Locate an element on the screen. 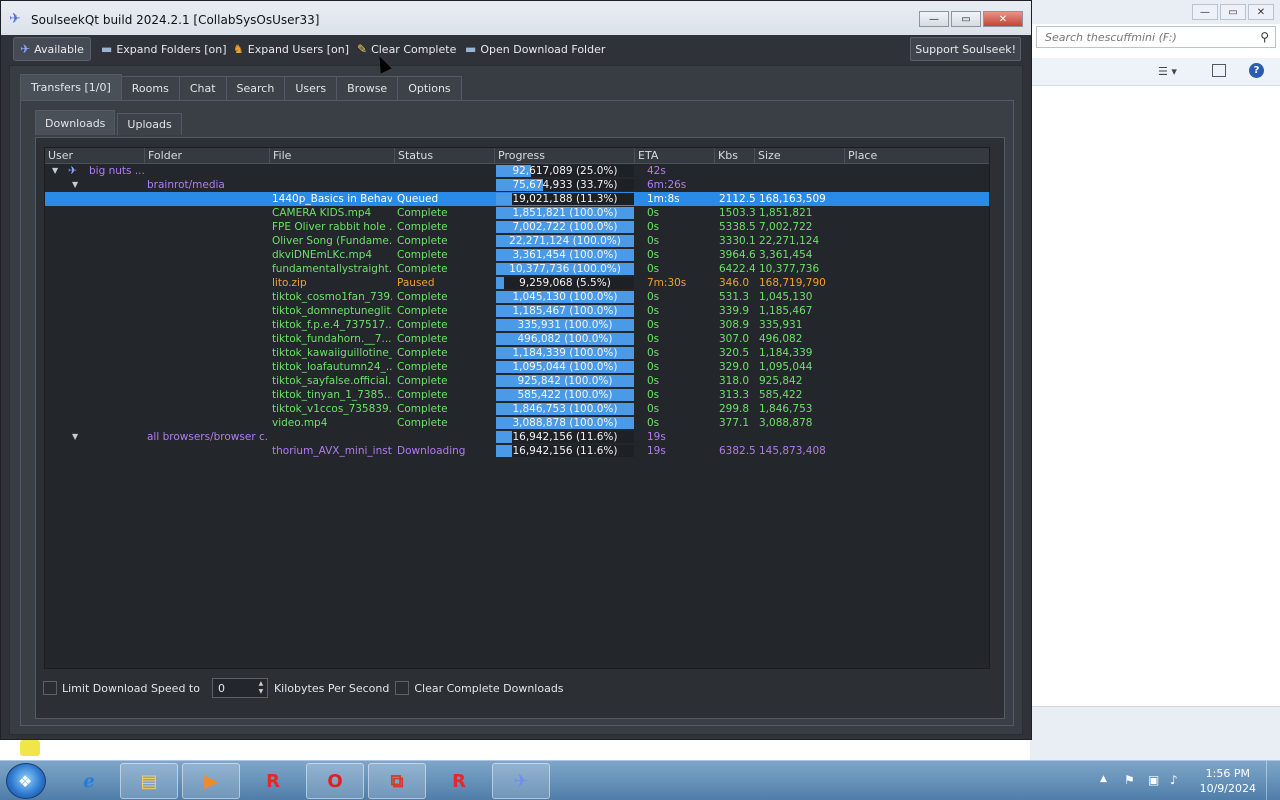  show-hidden-icons-icon: ▲ is located at coordinates (1103, 779).